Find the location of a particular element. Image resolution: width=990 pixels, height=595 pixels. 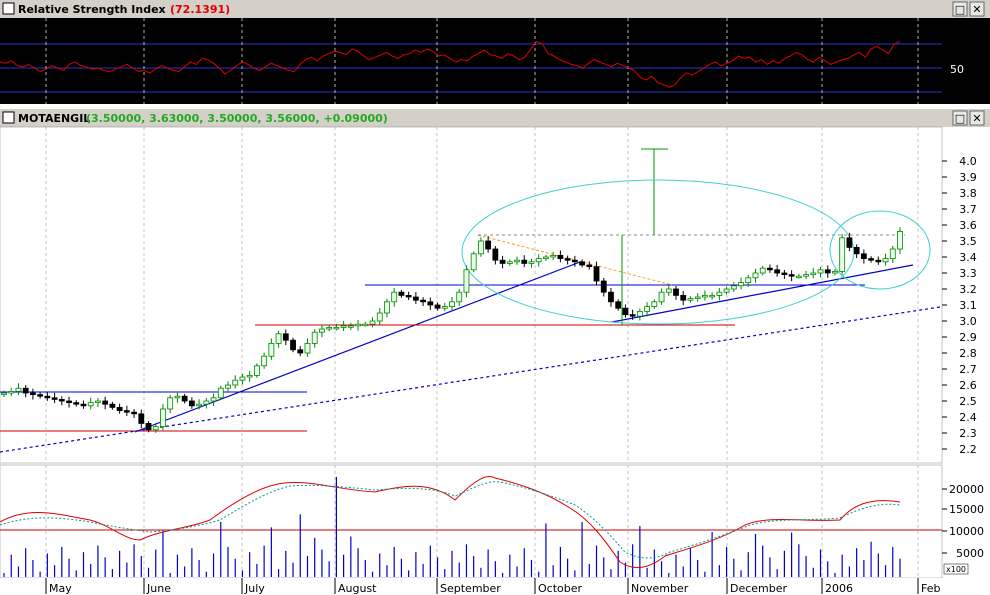

y-tick-label: 3.4 is located at coordinates (968, 257).